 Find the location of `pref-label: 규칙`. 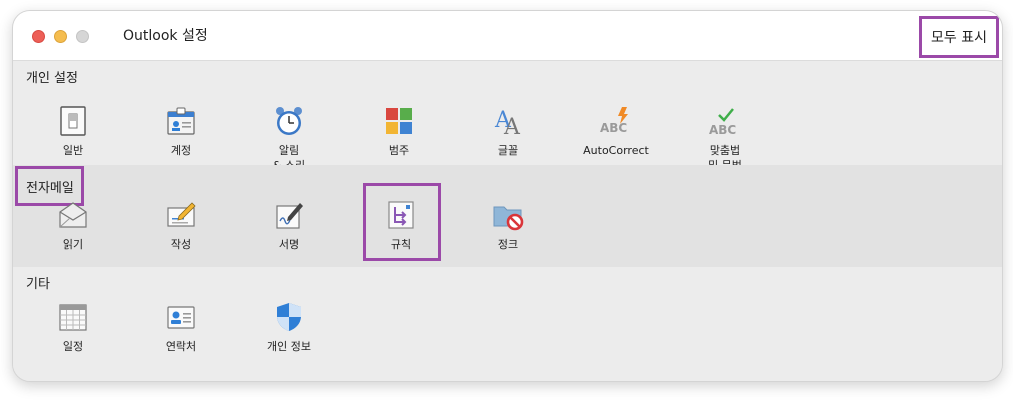

pref-label: 규칙 is located at coordinates (401, 244).